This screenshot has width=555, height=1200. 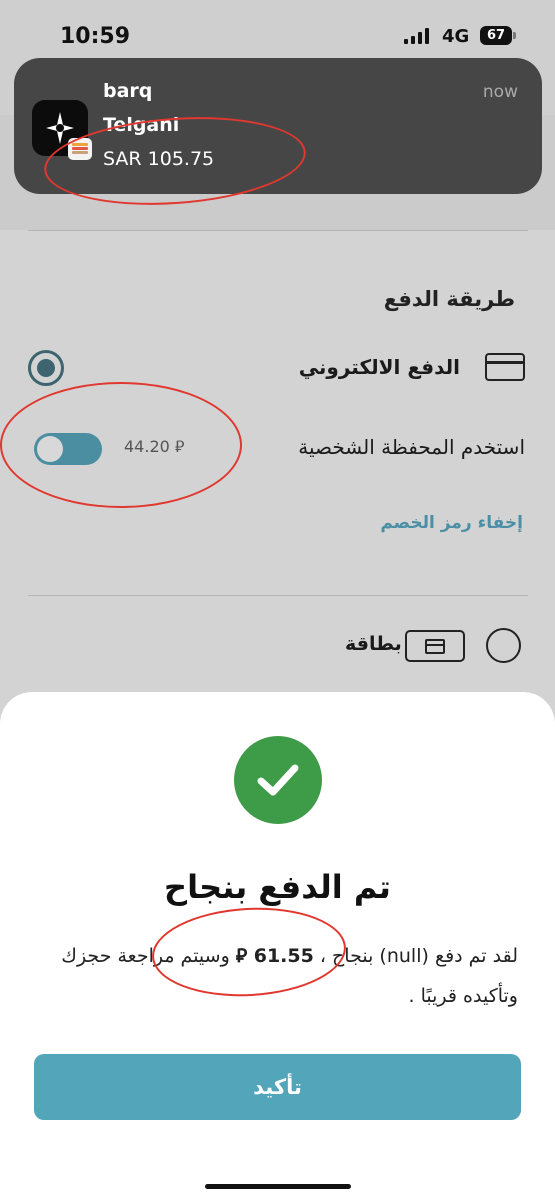 I want to click on electronic-payment-radio, so click(x=46, y=368).